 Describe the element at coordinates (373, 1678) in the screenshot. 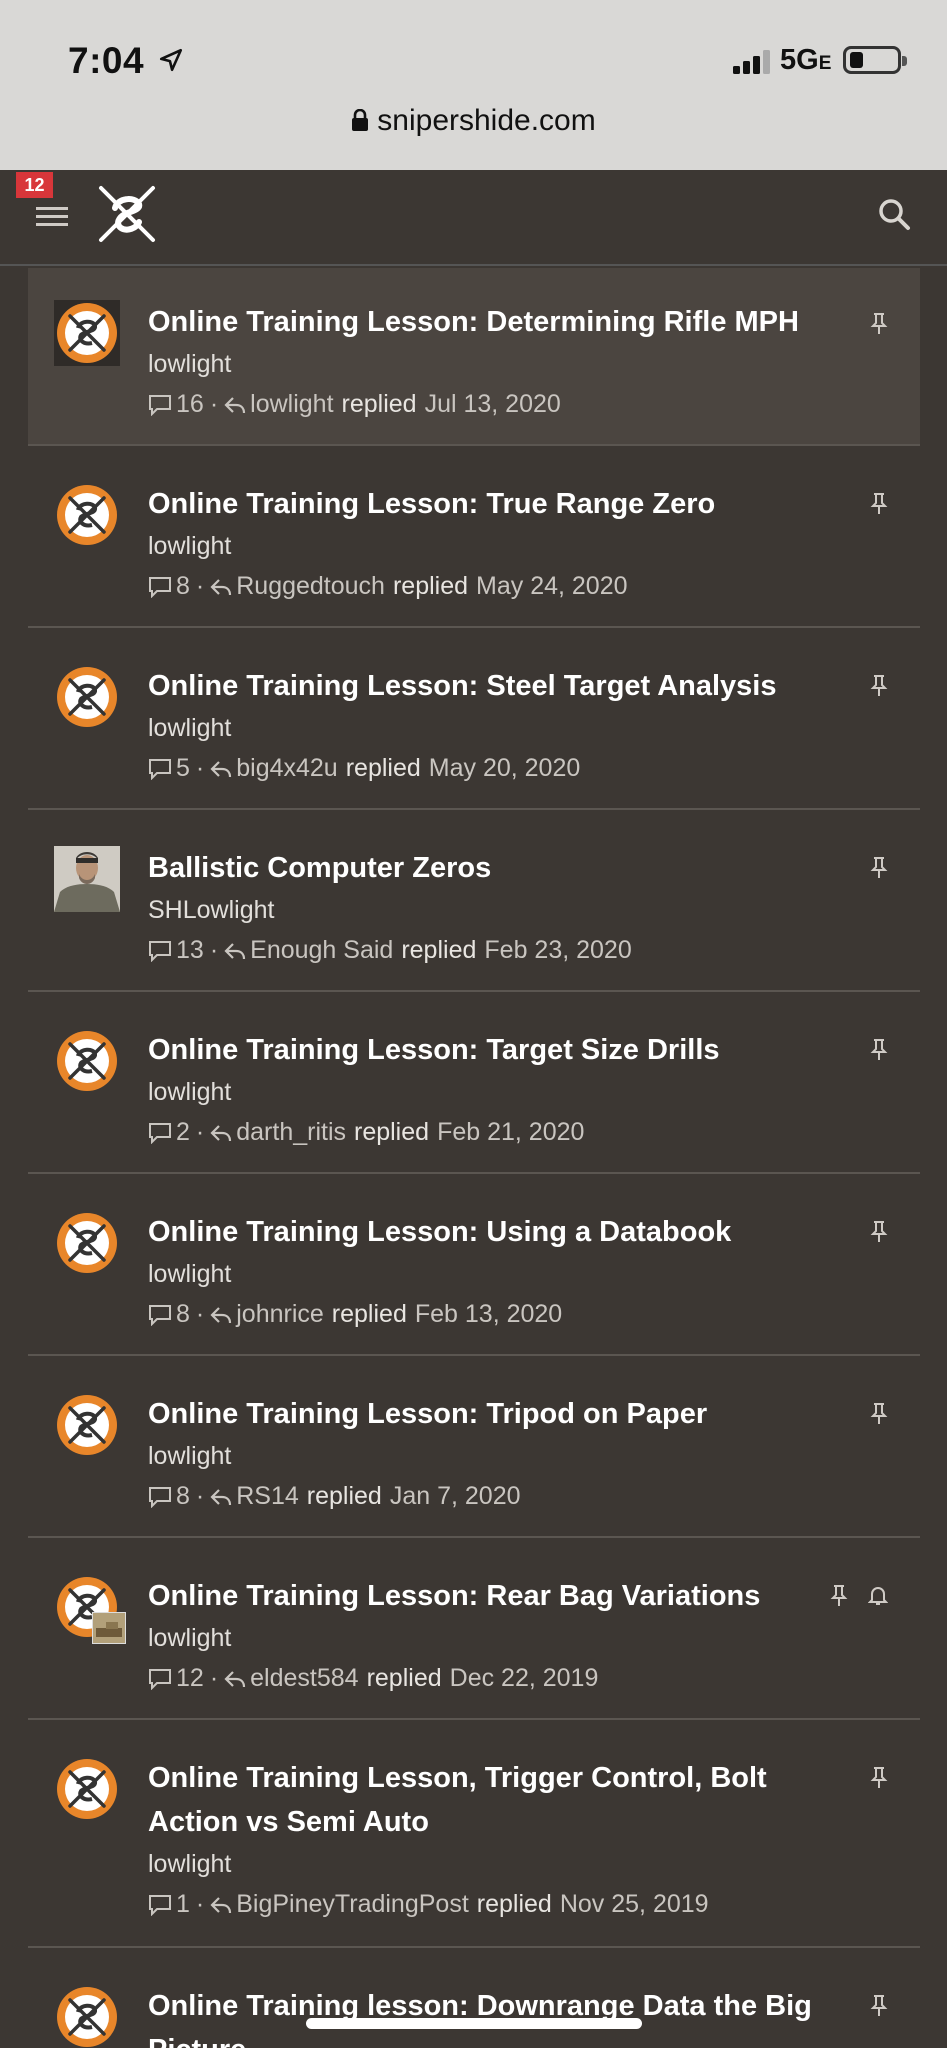

I see `thread-meta: 12 · eldest584 replied Dec 22, 2019` at that location.